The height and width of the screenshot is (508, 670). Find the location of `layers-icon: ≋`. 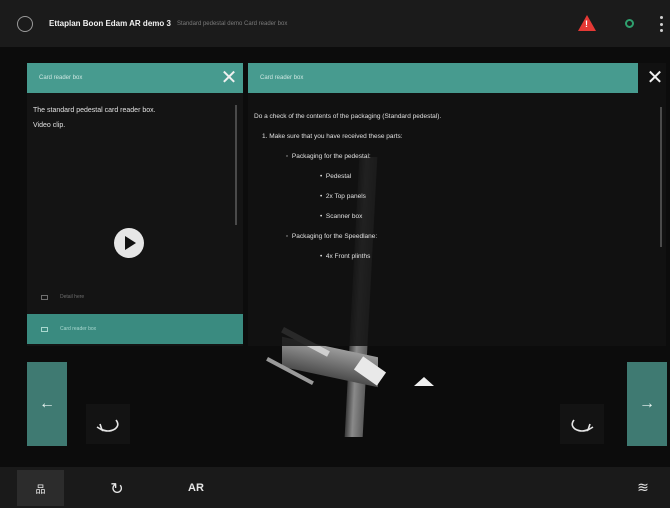

layers-icon: ≋ is located at coordinates (643, 488).